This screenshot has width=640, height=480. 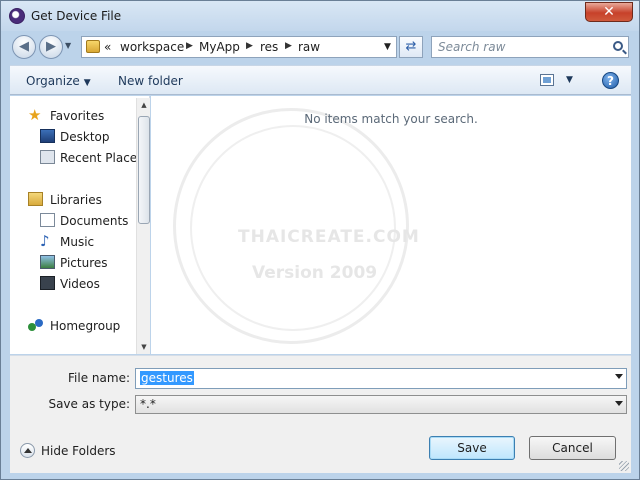 What do you see at coordinates (472, 448) in the screenshot?
I see `save-button: Save` at bounding box center [472, 448].